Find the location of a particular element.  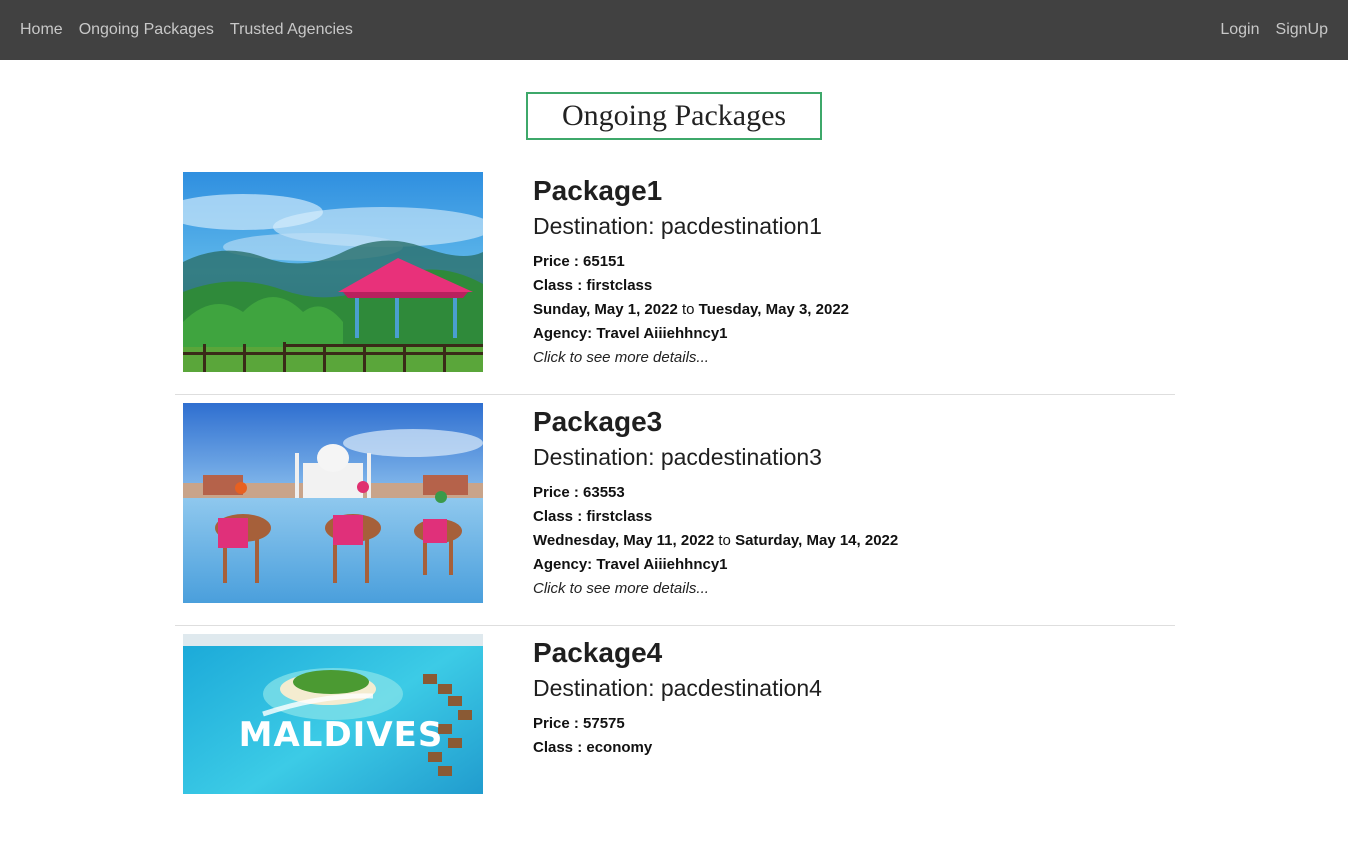

maldives-image-text: MALDIVES is located at coordinates (341, 735).